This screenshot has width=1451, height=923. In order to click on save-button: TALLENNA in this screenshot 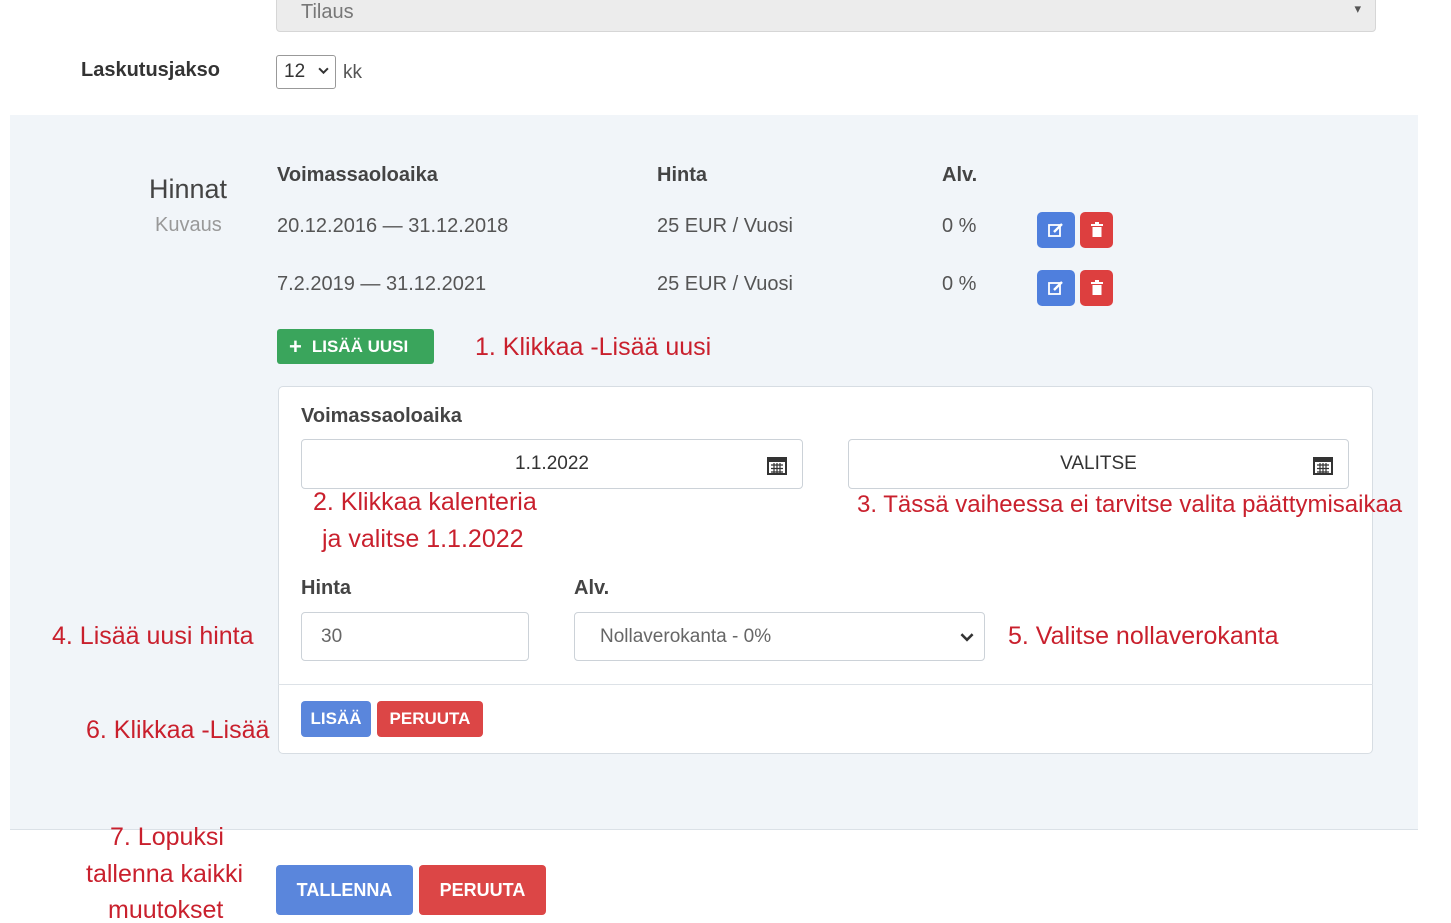, I will do `click(344, 890)`.